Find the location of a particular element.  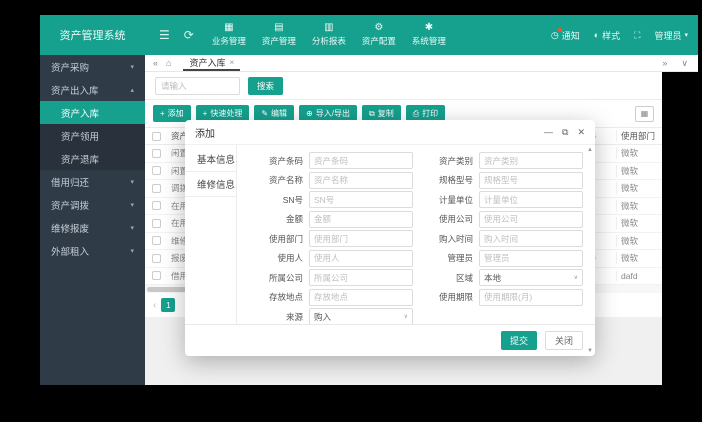

field-select: 购入 ∨ is located at coordinates (361, 316).